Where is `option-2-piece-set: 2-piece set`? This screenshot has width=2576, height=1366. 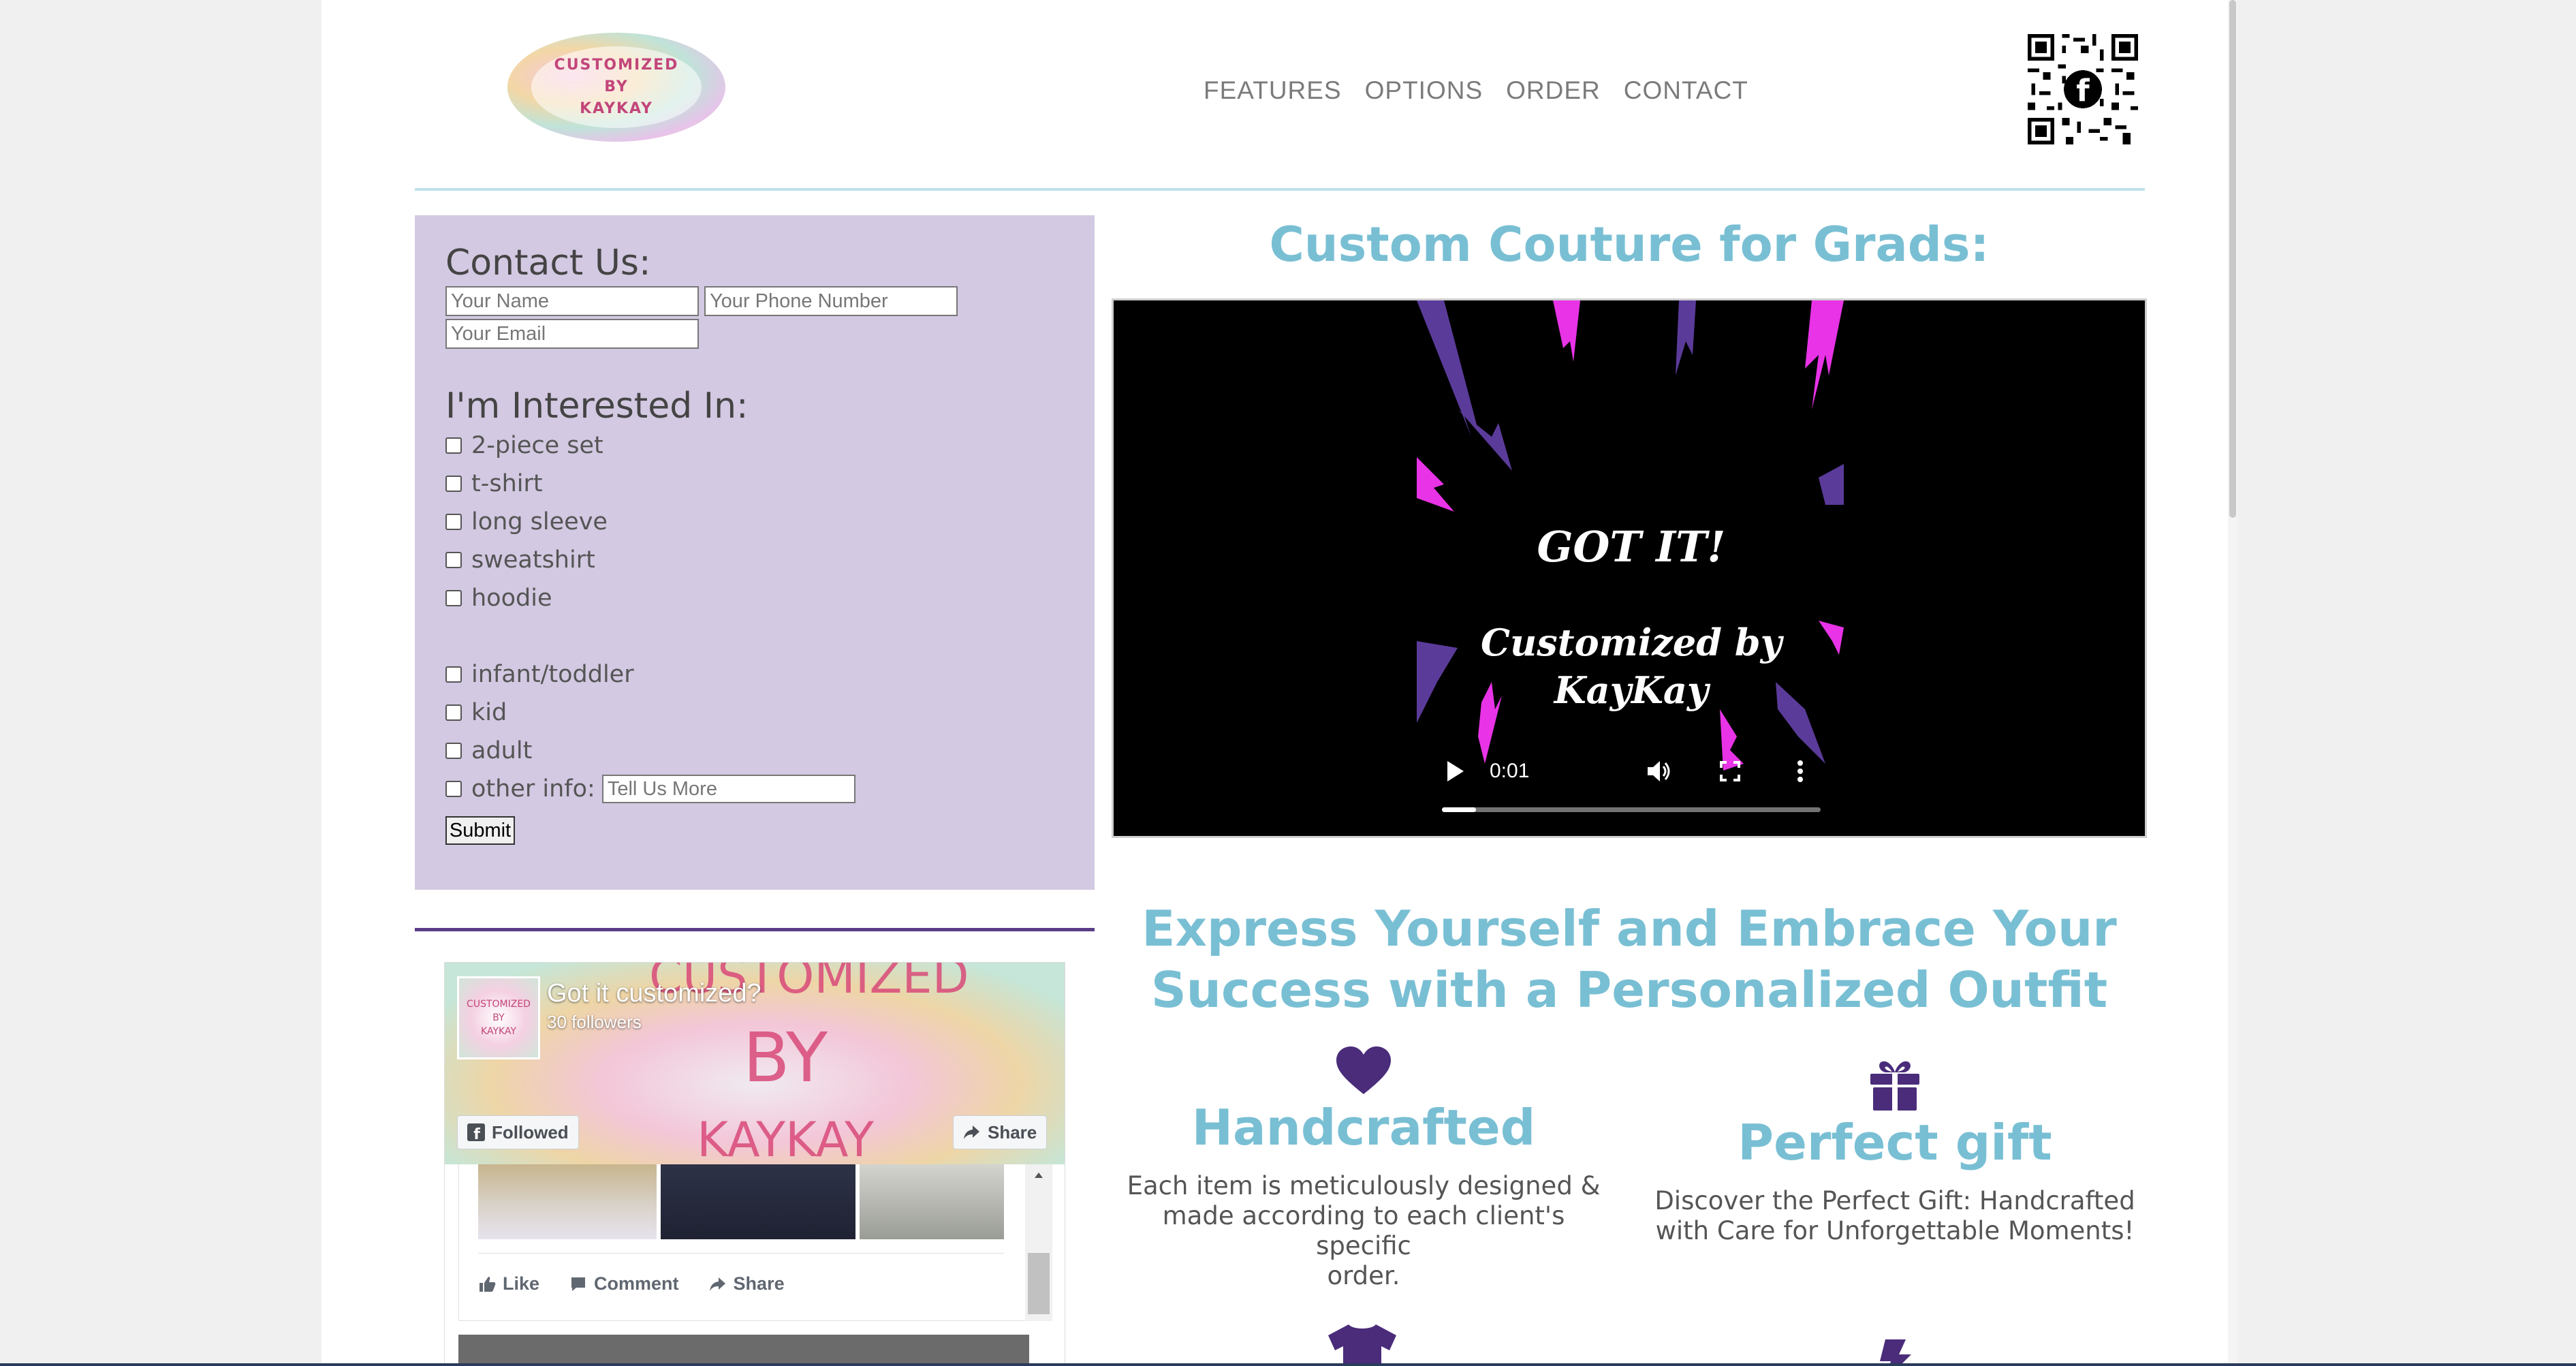
option-2-piece-set: 2-piece set is located at coordinates (754, 445).